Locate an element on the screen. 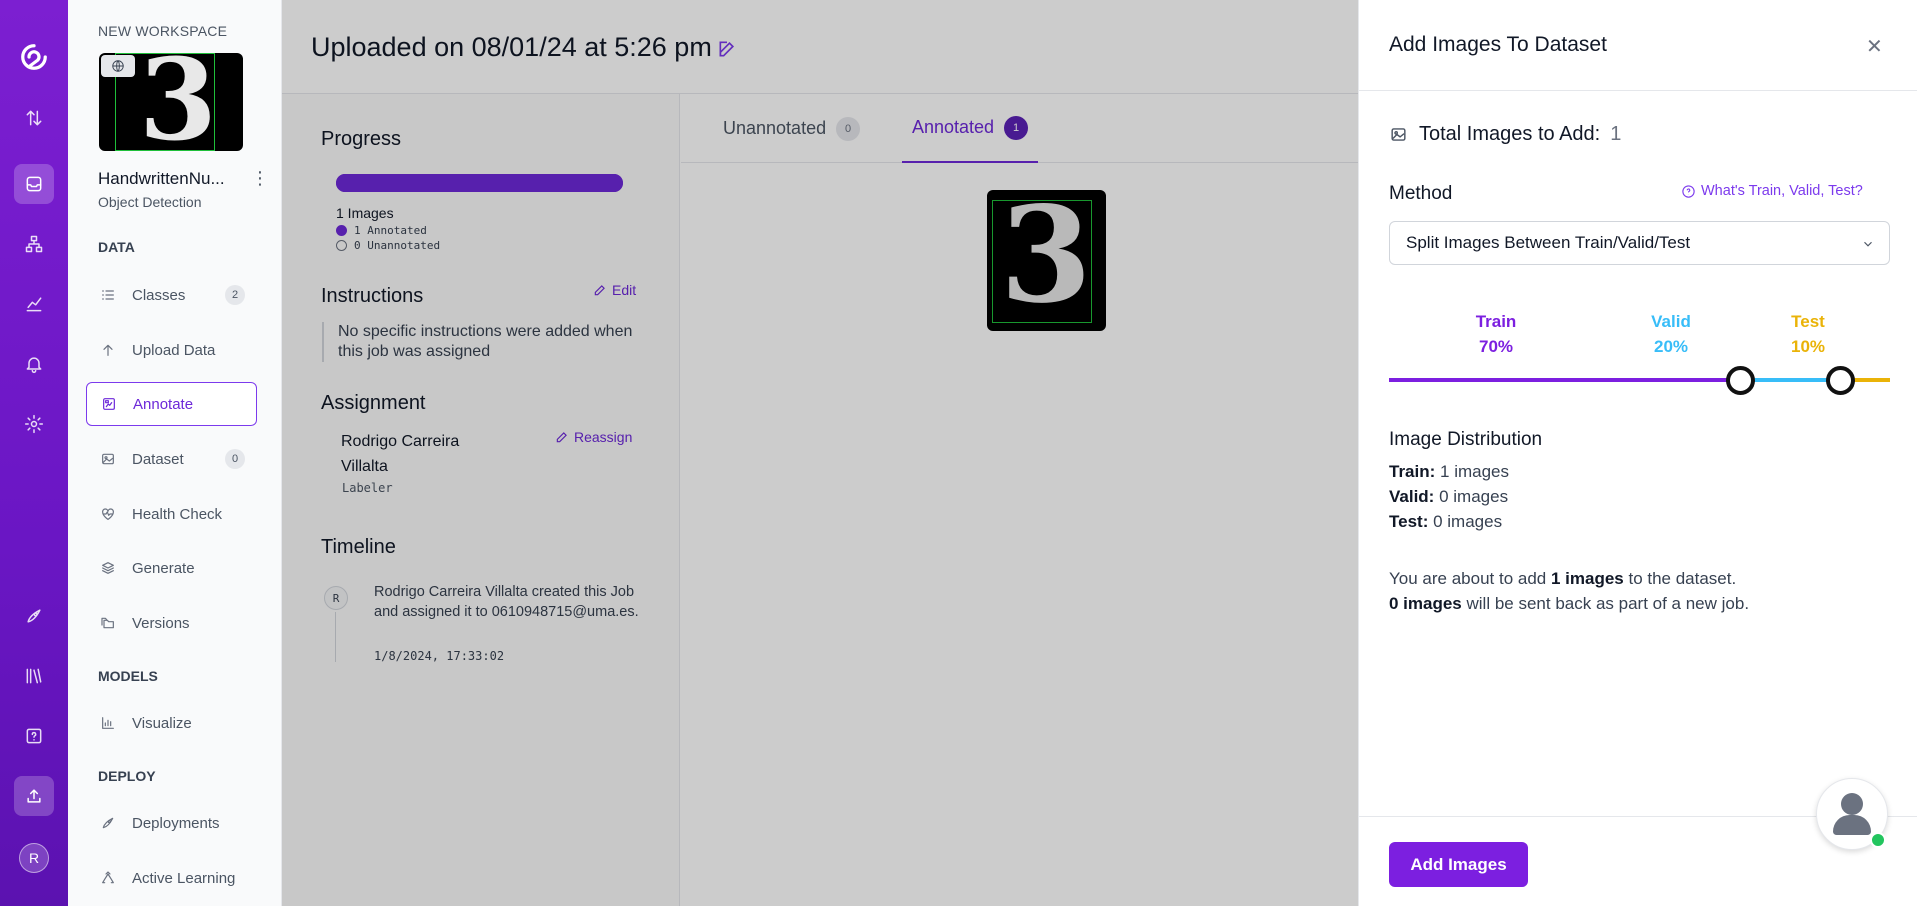 The width and height of the screenshot is (1917, 906). chevron-down-icon is located at coordinates (1868, 243).